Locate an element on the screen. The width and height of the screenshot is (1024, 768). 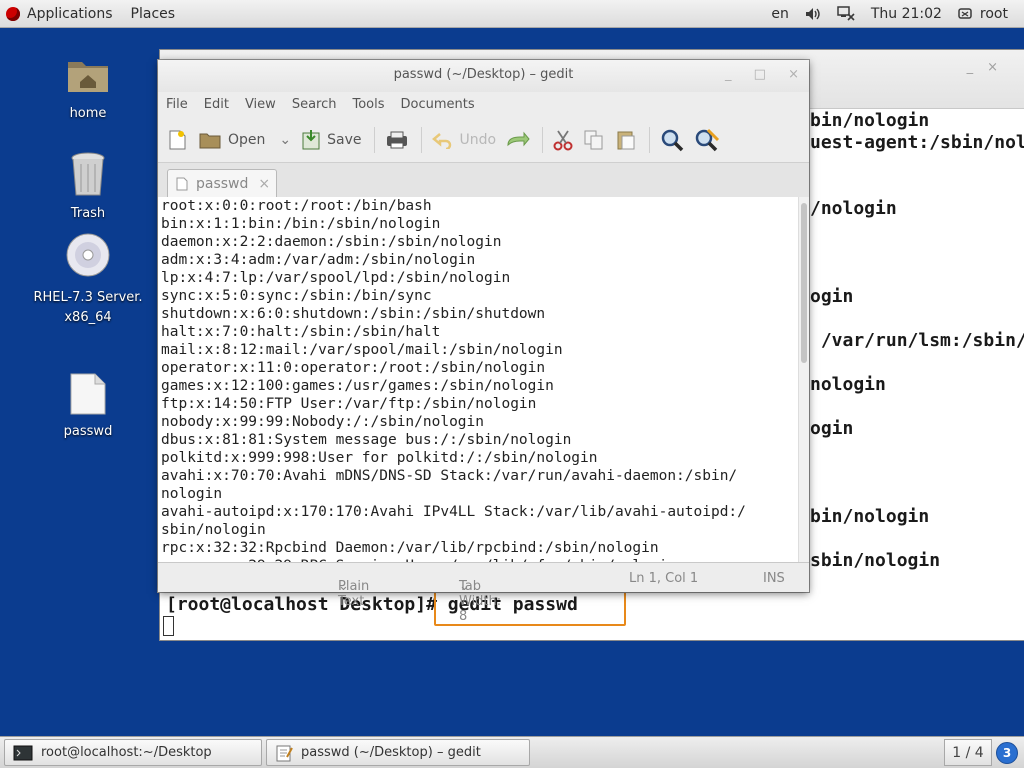
taskbar-item-terminal: root@localhost:~/Desktop is located at coordinates (133, 752).